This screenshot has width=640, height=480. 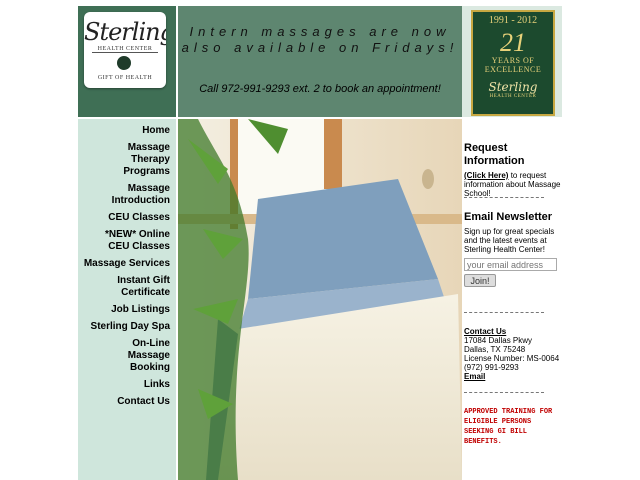 I want to click on license-number: License Number: MS-0064, so click(x=512, y=358).